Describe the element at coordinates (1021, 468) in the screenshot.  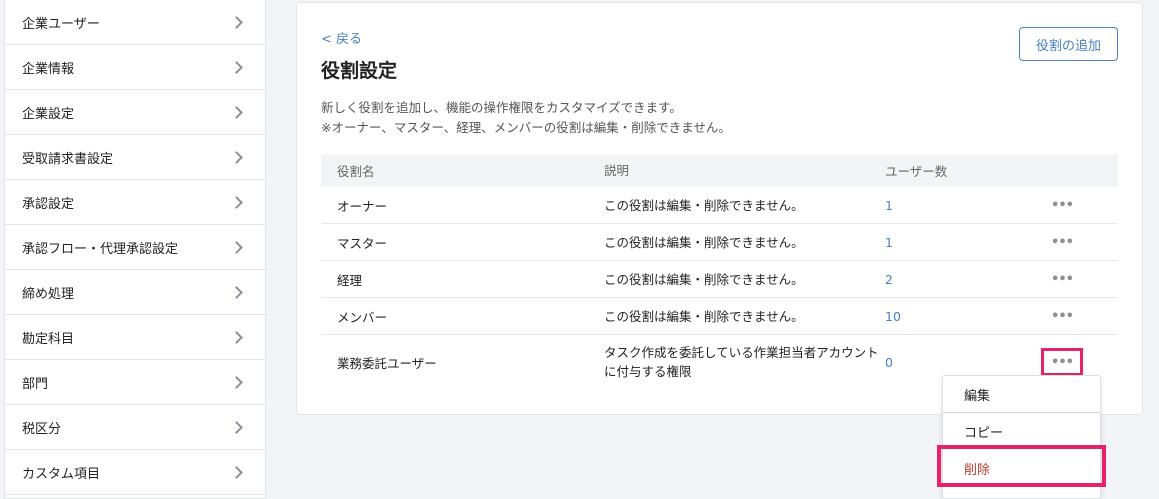
I see `menu-item-delete: 削除` at that location.